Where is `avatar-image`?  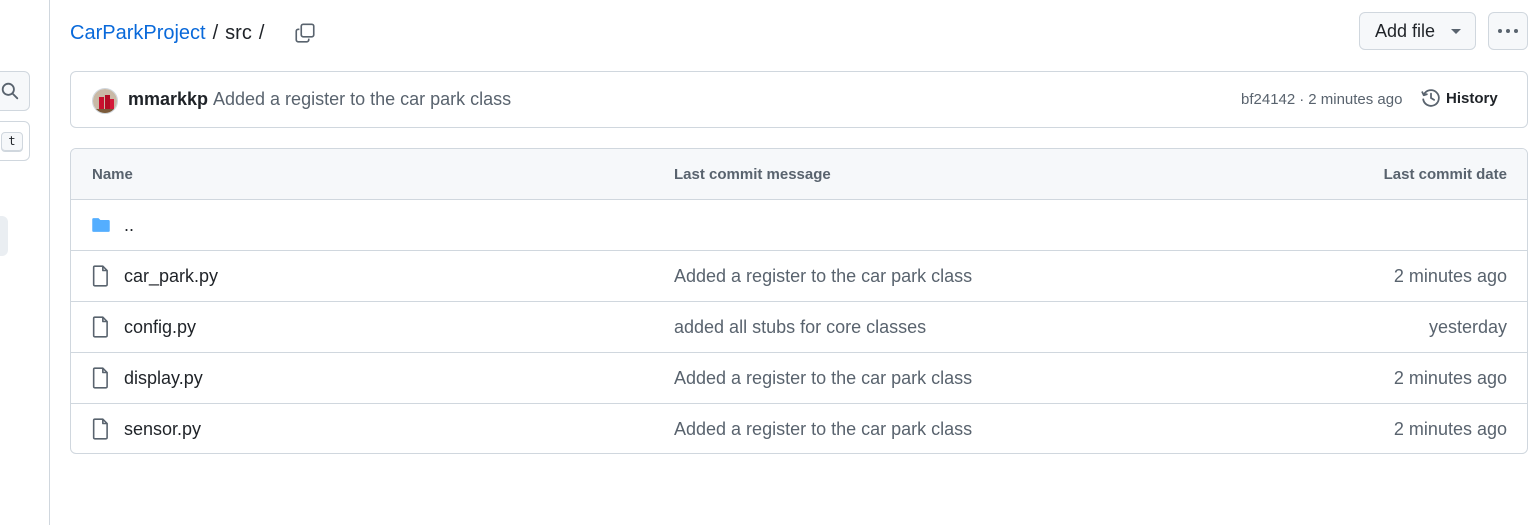 avatar-image is located at coordinates (105, 101).